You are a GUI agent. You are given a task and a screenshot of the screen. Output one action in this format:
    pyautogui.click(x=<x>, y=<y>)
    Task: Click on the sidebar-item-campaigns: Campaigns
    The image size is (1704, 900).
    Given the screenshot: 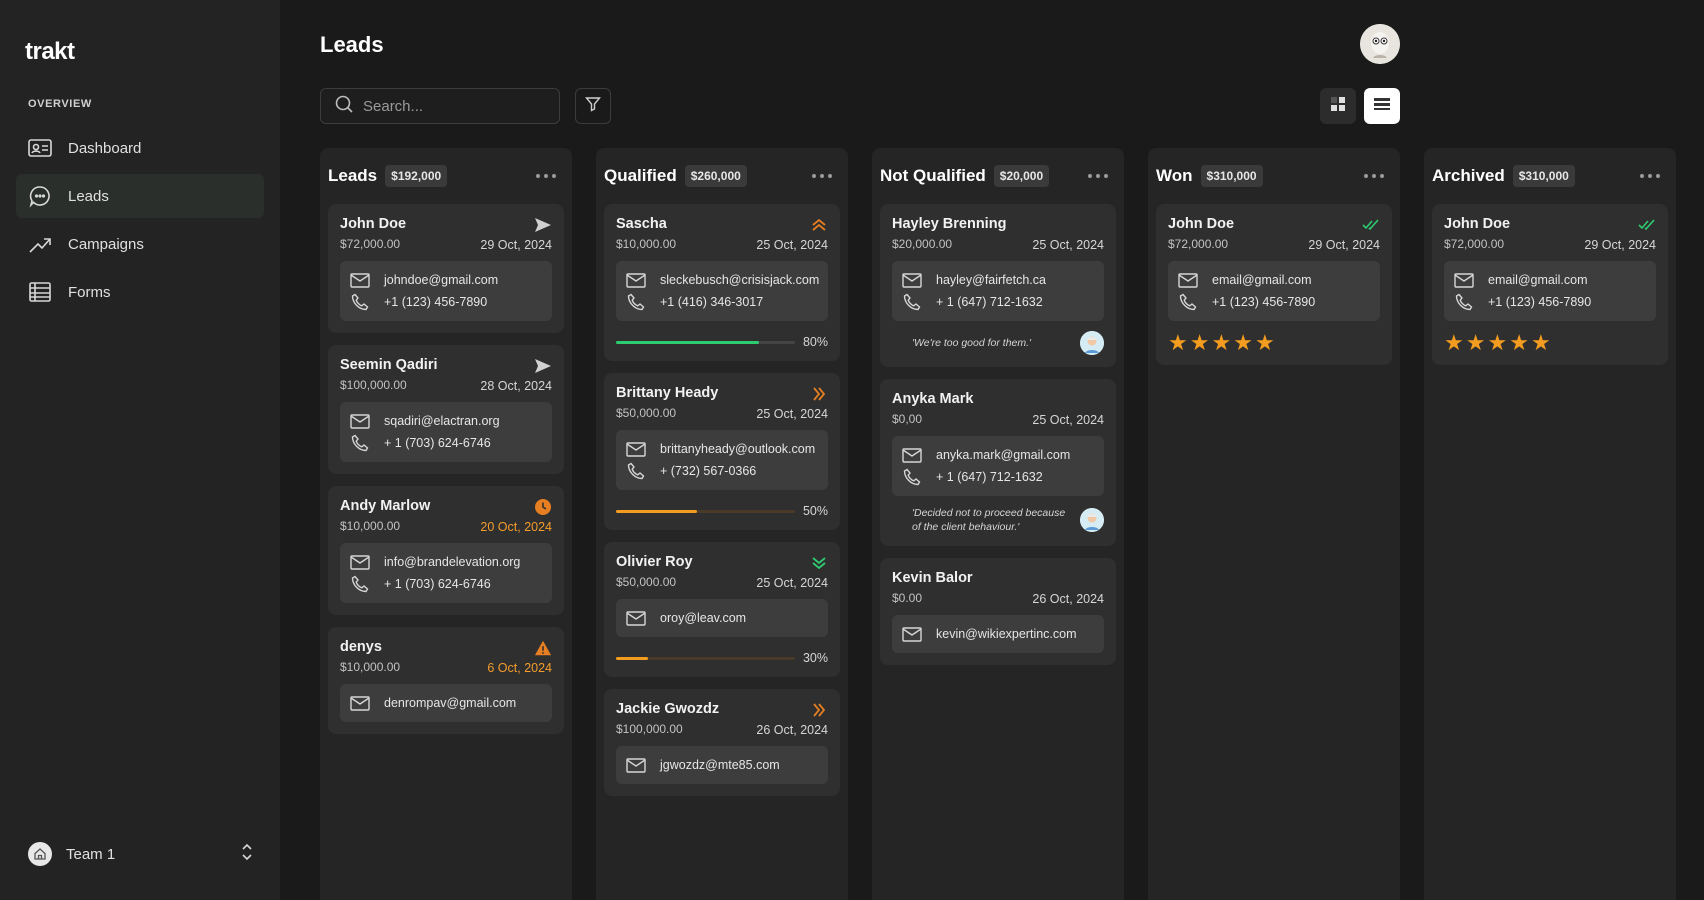 What is the action you would take?
    pyautogui.click(x=140, y=244)
    